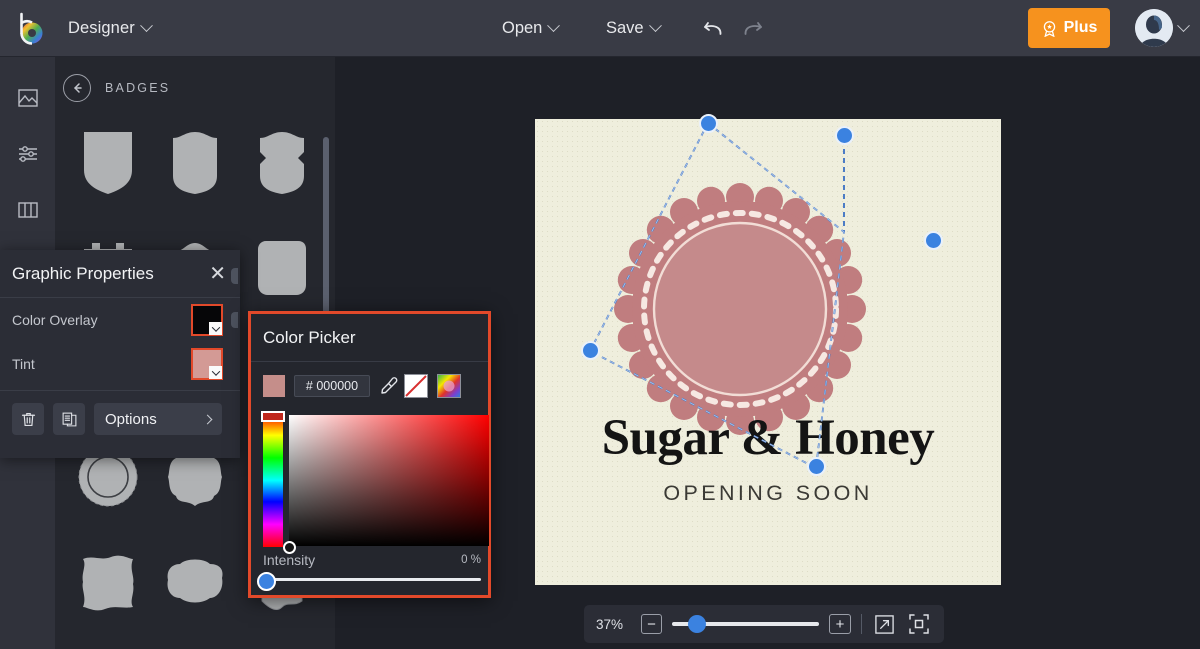  I want to click on zoom-in-label: +, so click(840, 624).